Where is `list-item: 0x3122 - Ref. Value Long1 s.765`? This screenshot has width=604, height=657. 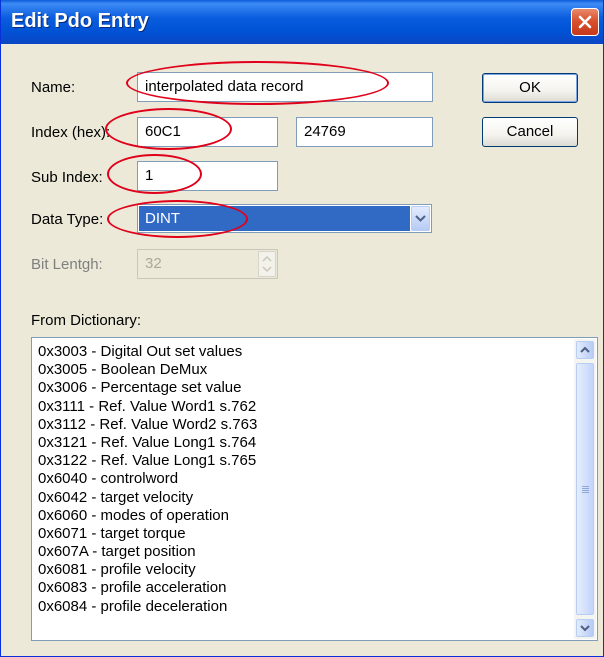 list-item: 0x3122 - Ref. Value Long1 s.765 is located at coordinates (304, 461).